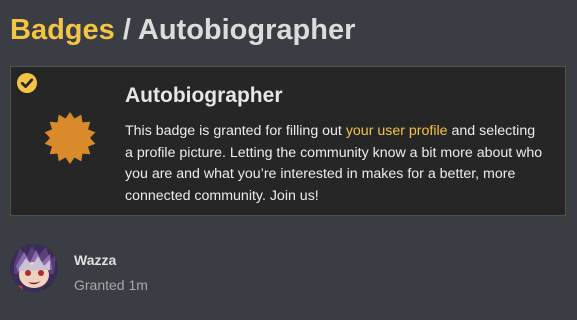 The image size is (577, 320). Describe the element at coordinates (397, 131) in the screenshot. I see `user-profile-link: your user profile` at that location.